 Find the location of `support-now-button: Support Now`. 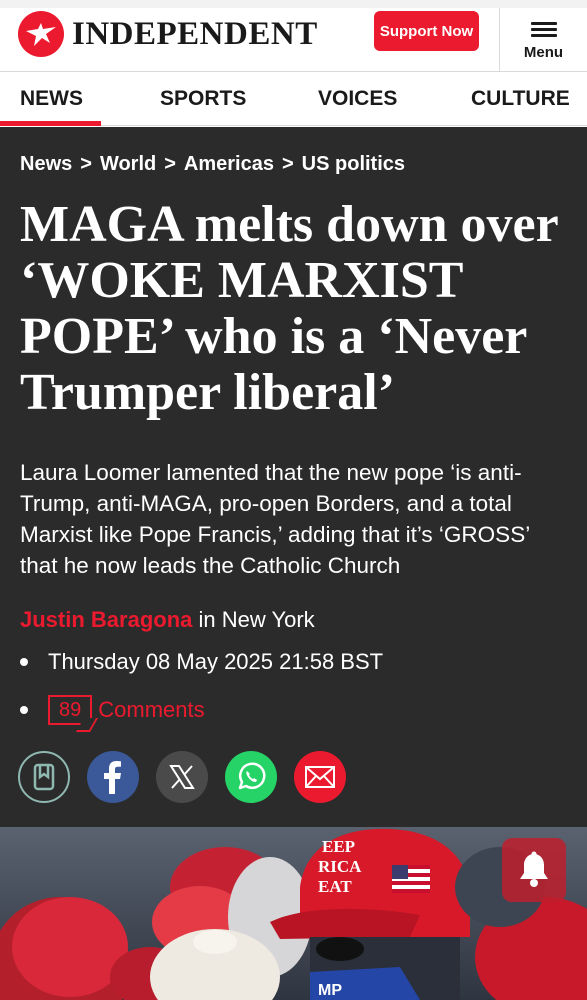

support-now-button: Support Now is located at coordinates (426, 31).